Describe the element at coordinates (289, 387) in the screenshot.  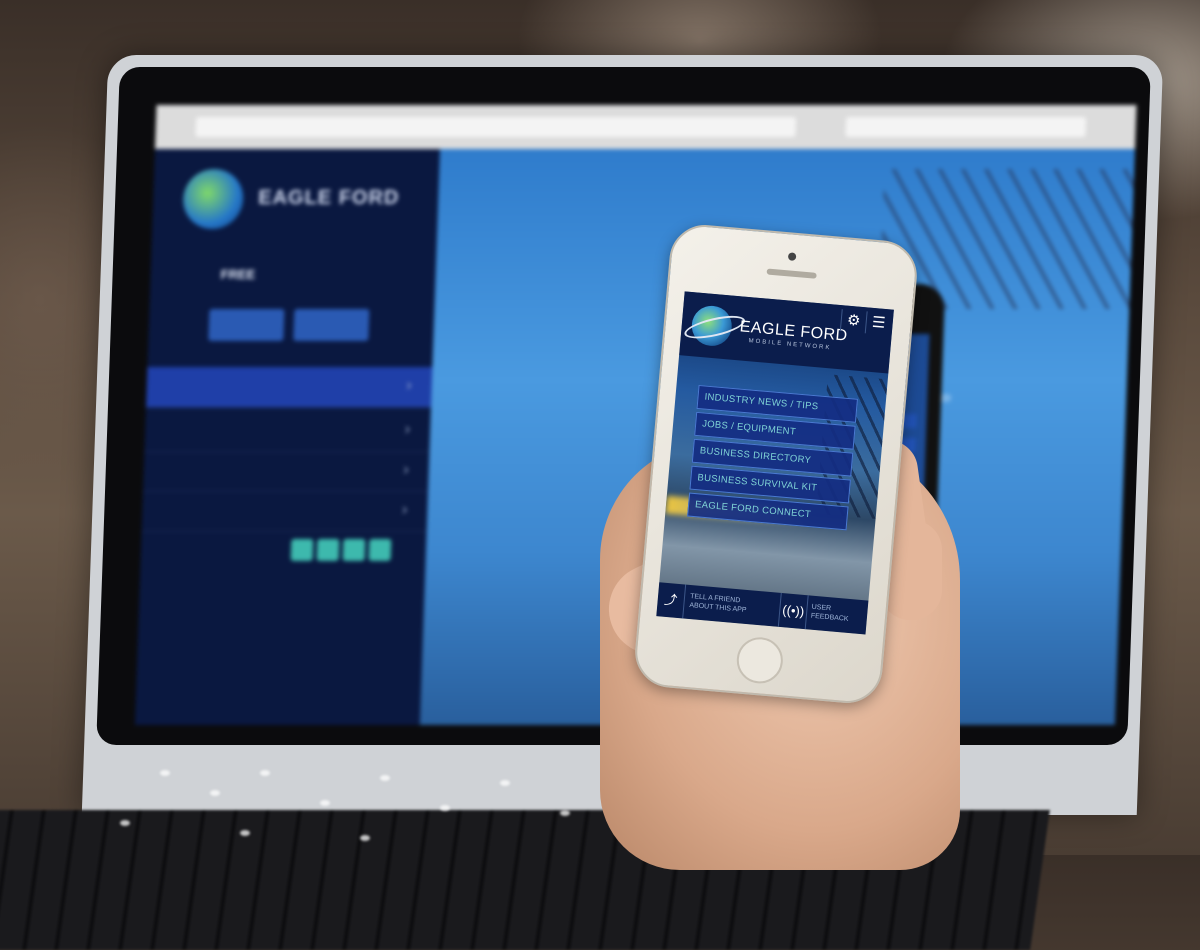
I see `website-nav-item-active: ›` at that location.